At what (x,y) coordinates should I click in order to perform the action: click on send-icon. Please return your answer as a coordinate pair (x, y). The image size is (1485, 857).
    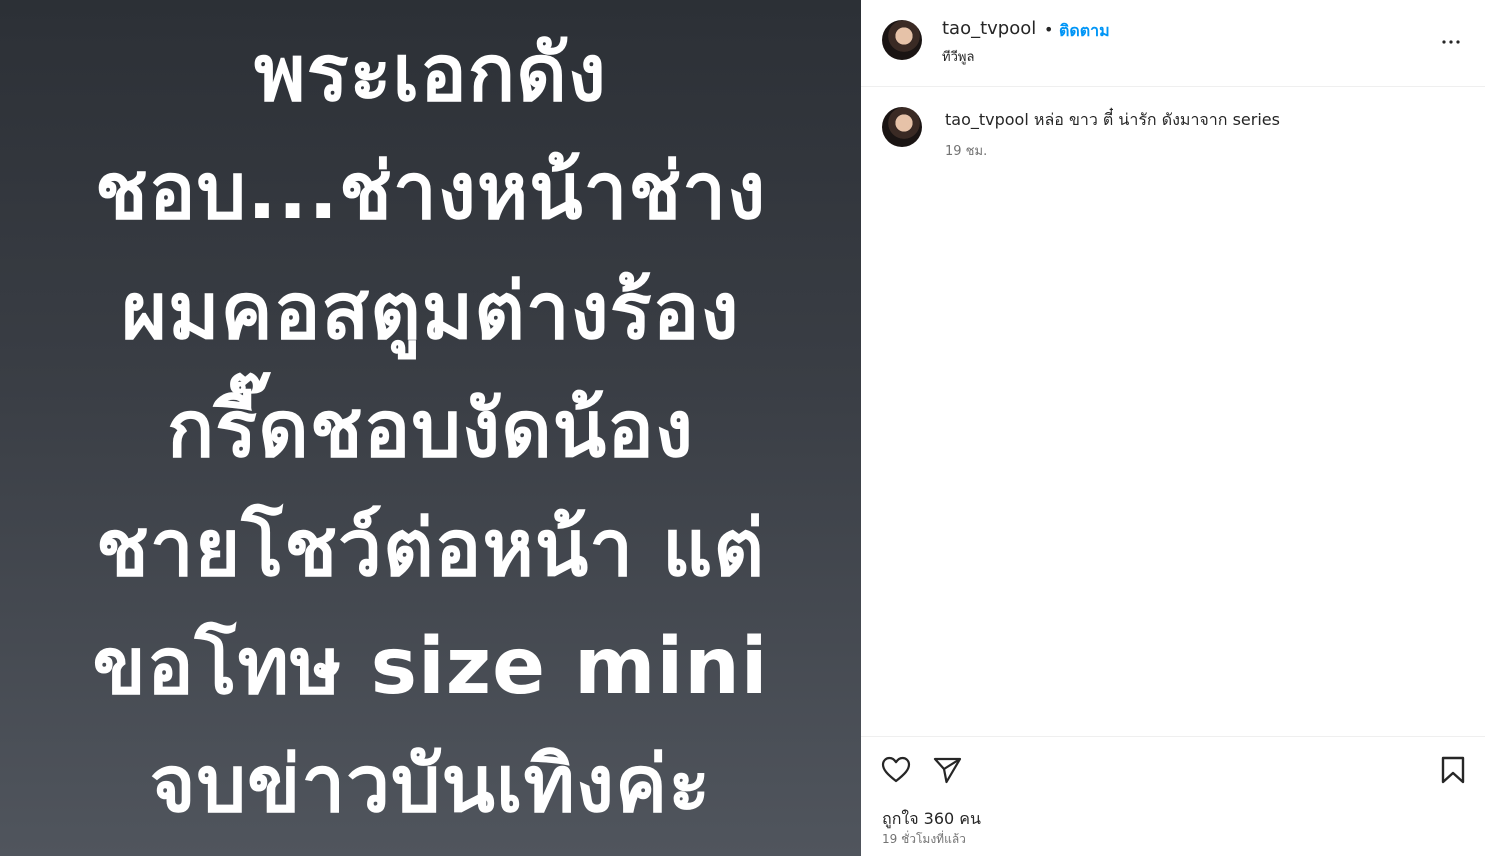
    Looking at the image, I should click on (947, 770).